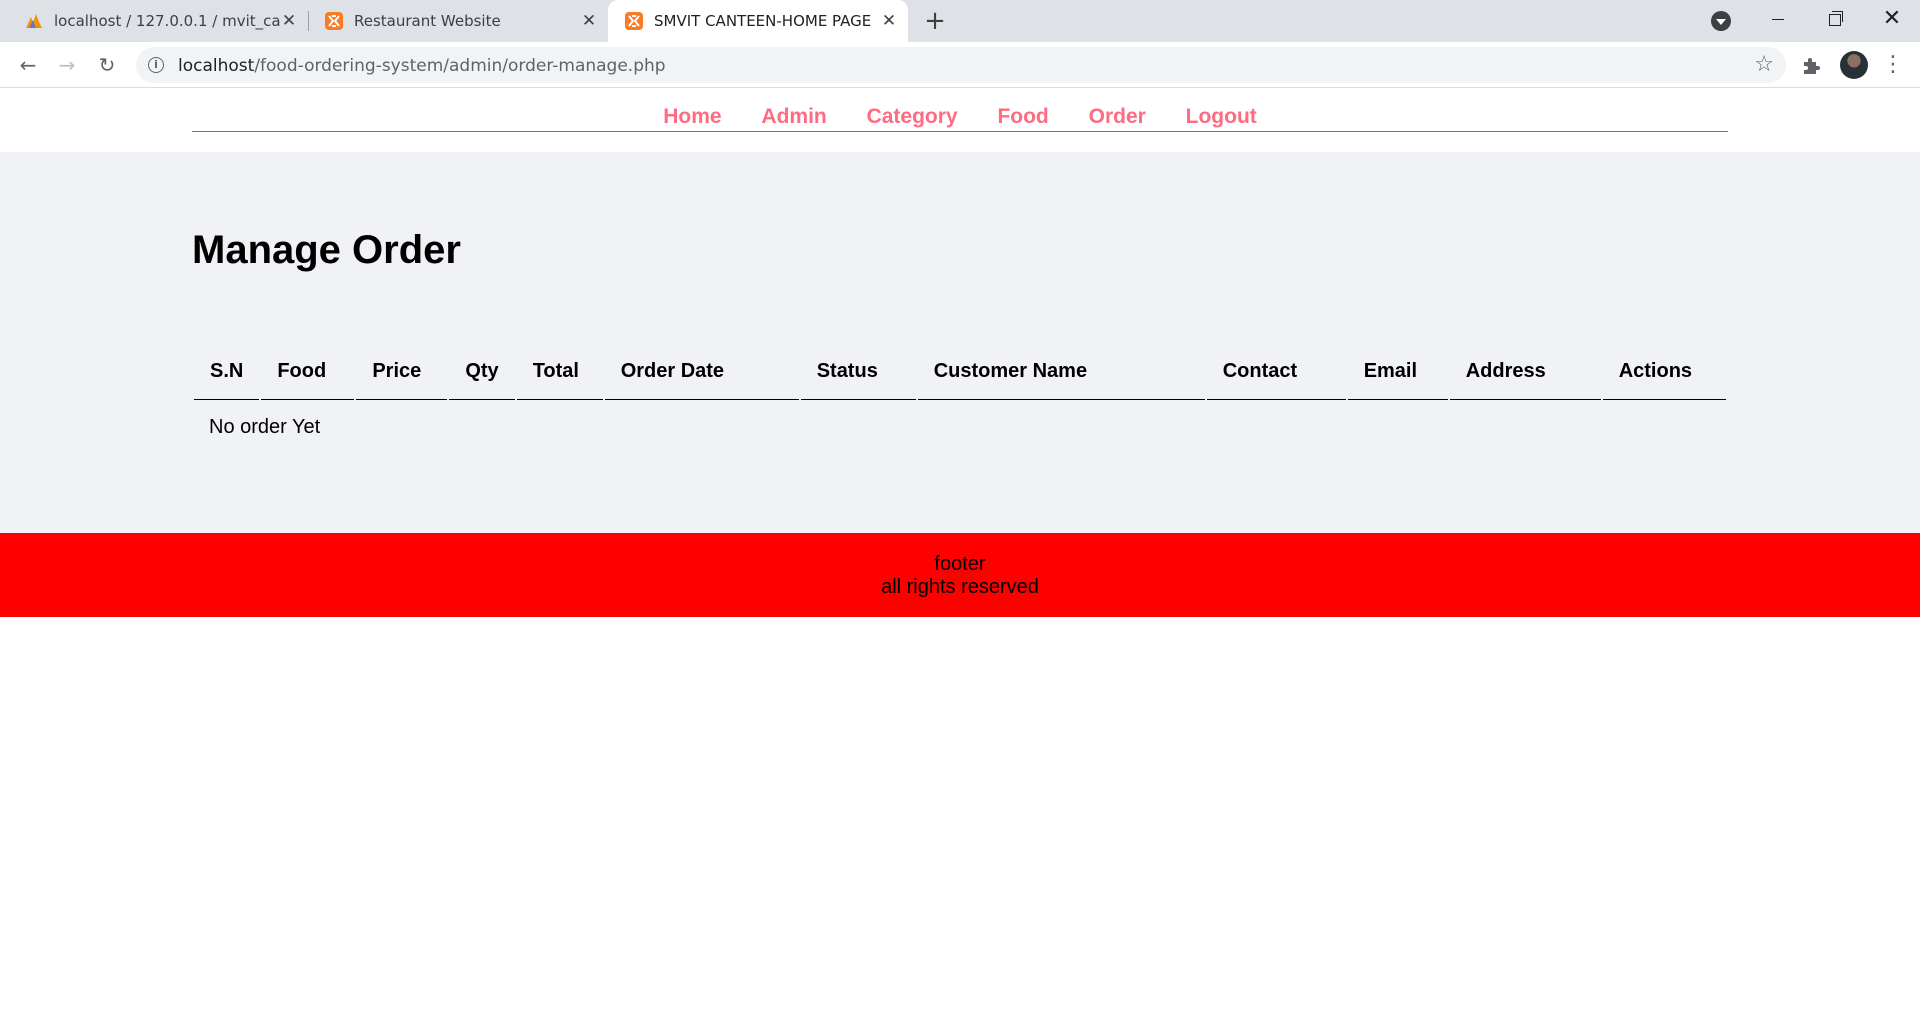 The image size is (1920, 1030). I want to click on nav-link-home: Home, so click(692, 116).